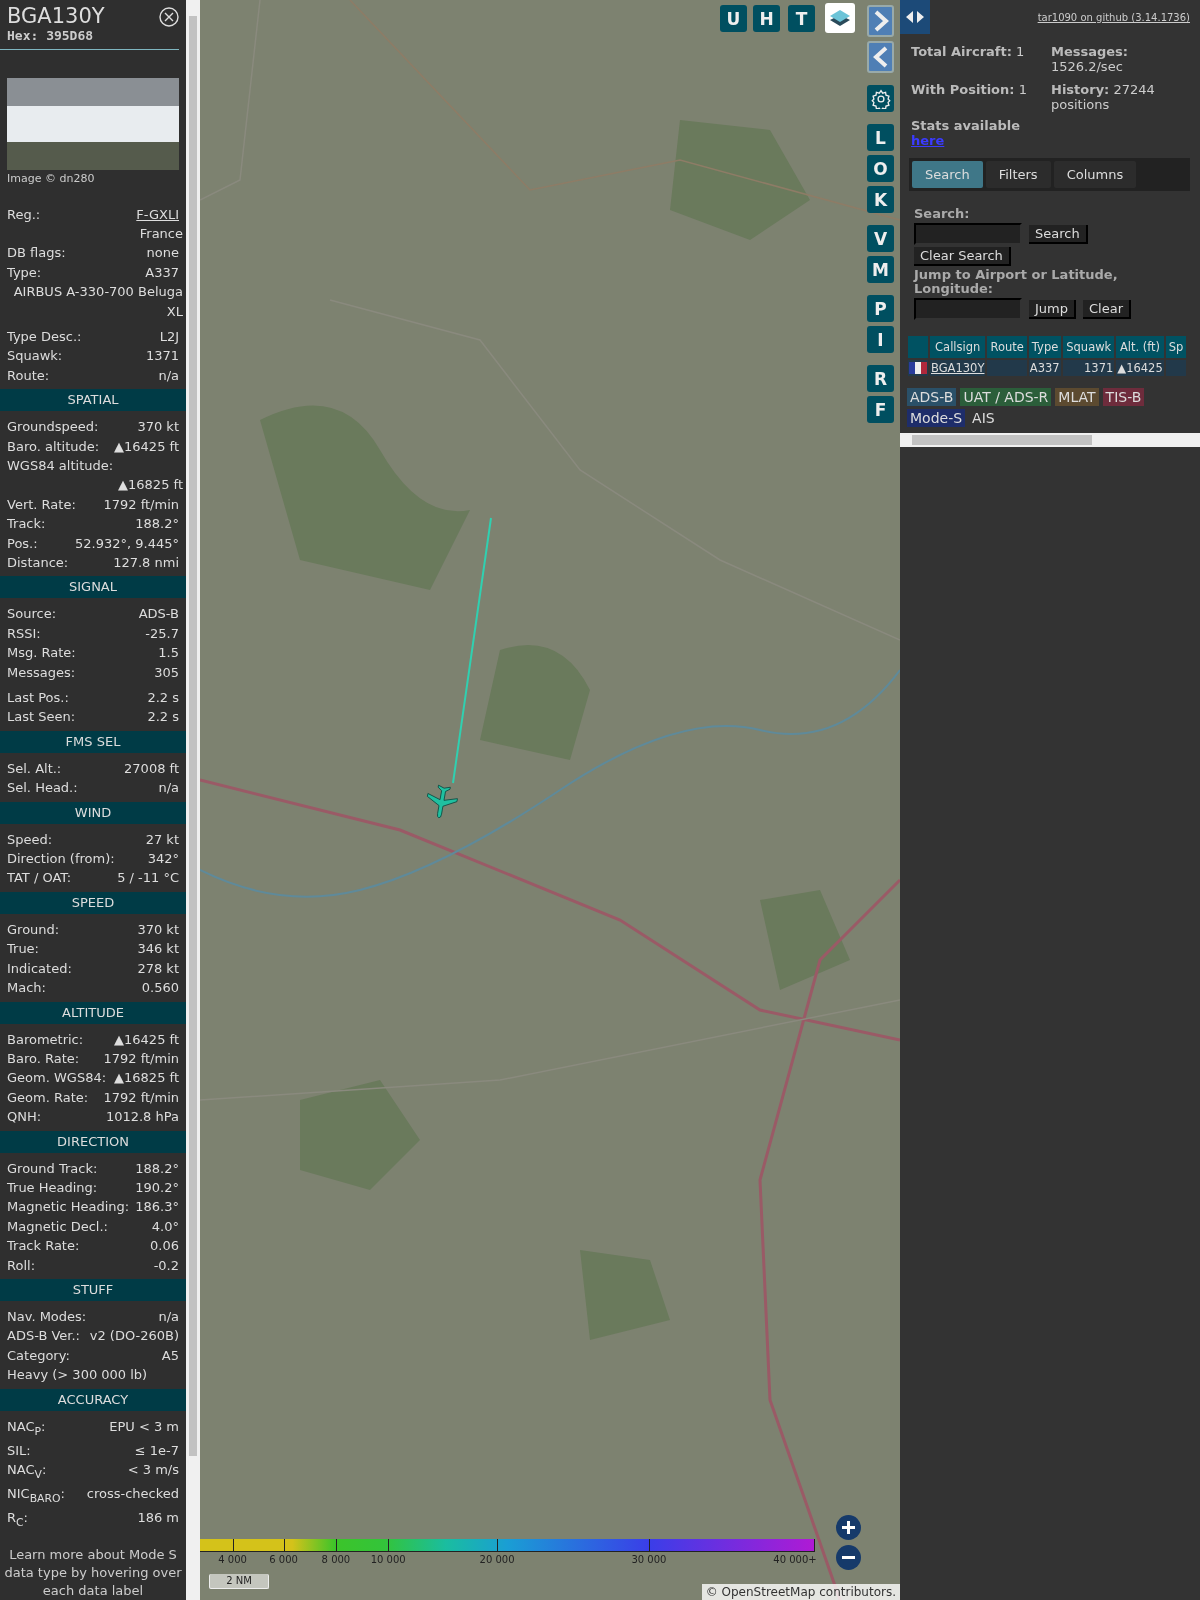  I want to click on field-label: Ground Track:, so click(52, 1168).